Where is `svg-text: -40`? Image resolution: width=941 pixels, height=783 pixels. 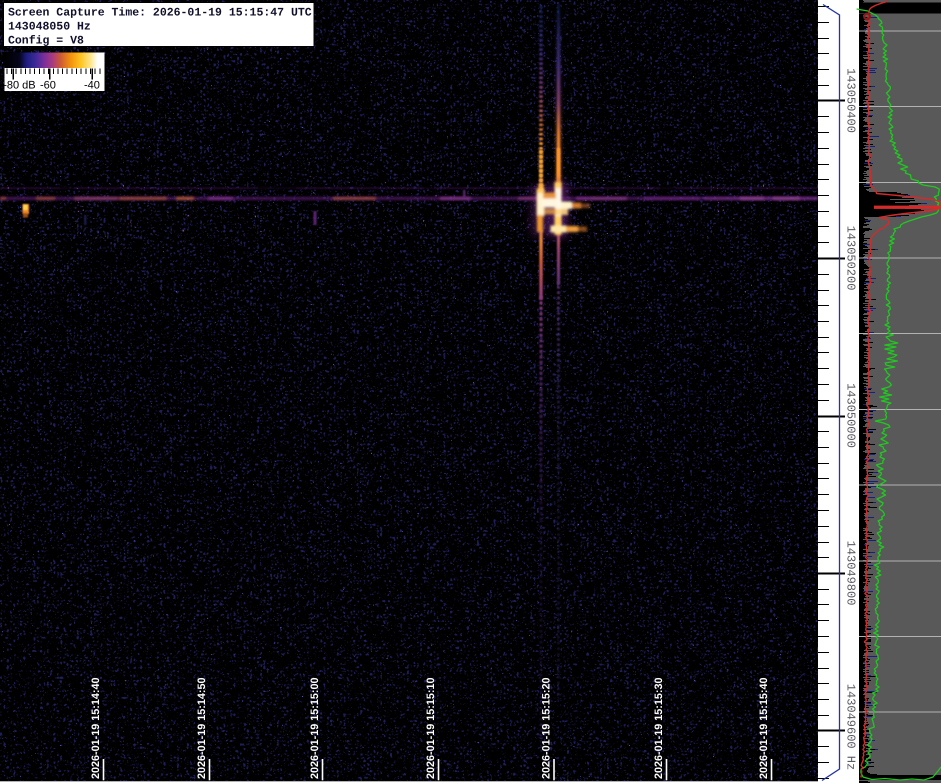
svg-text: -40 is located at coordinates (92, 86).